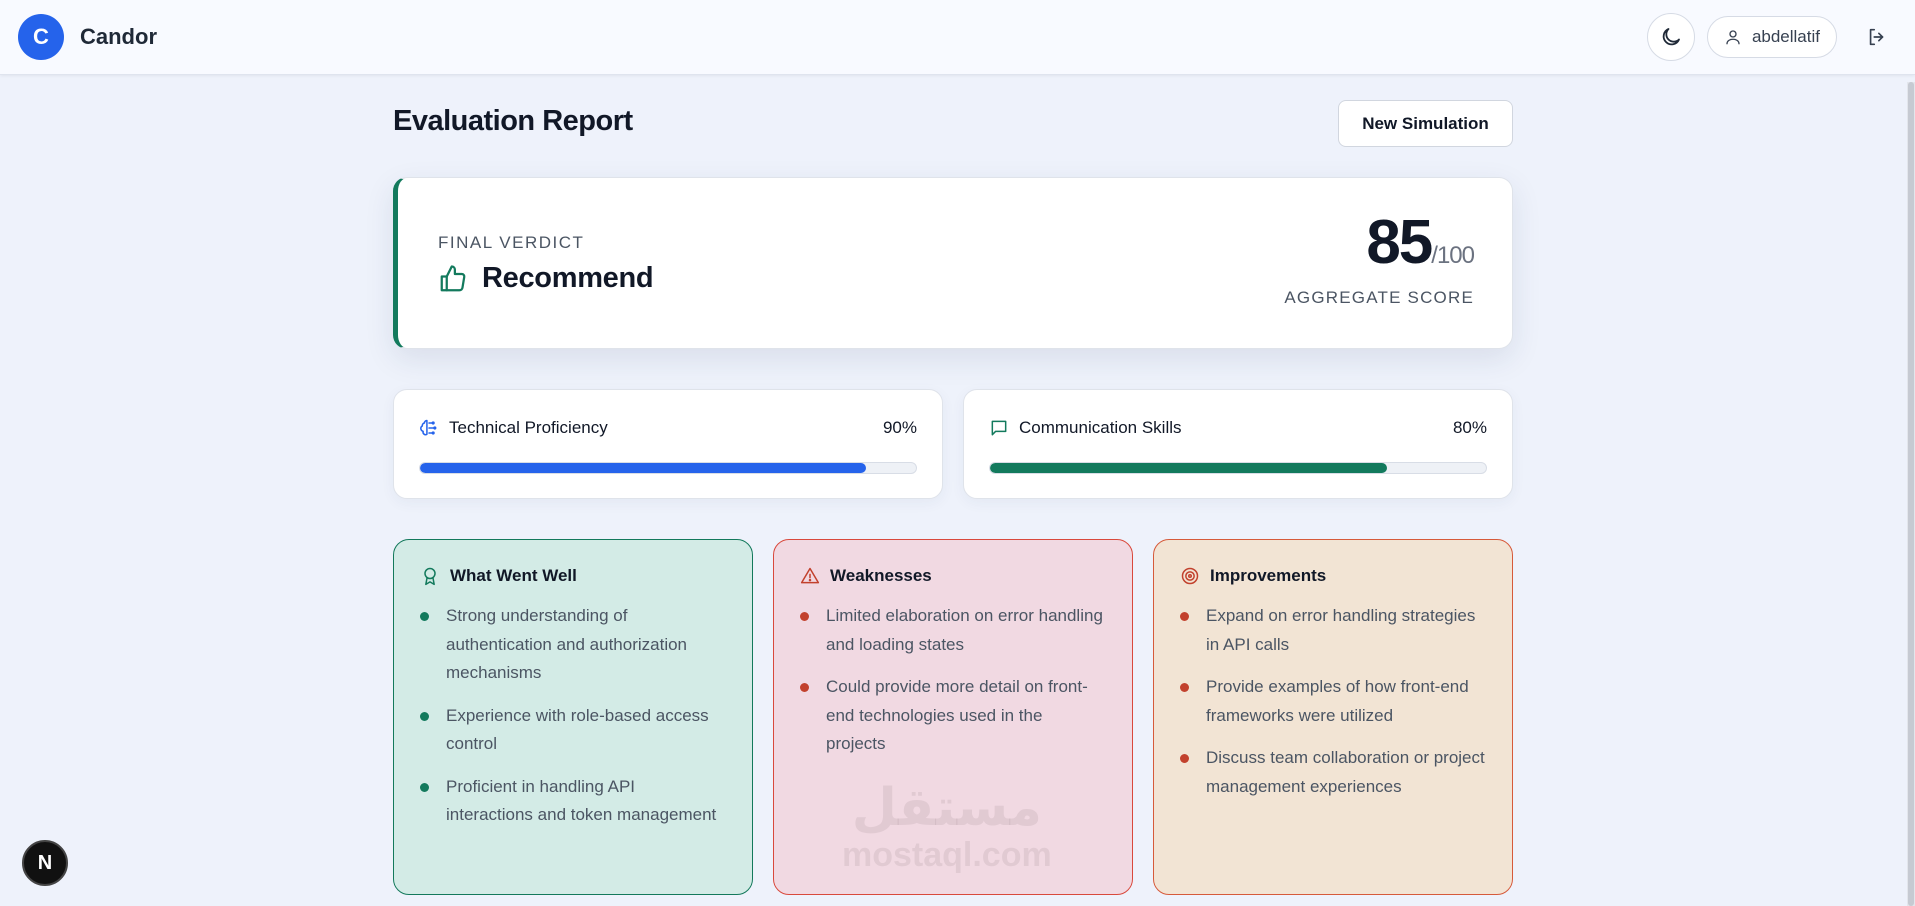 This screenshot has width=1915, height=906. I want to click on logout-icon, so click(1876, 37).